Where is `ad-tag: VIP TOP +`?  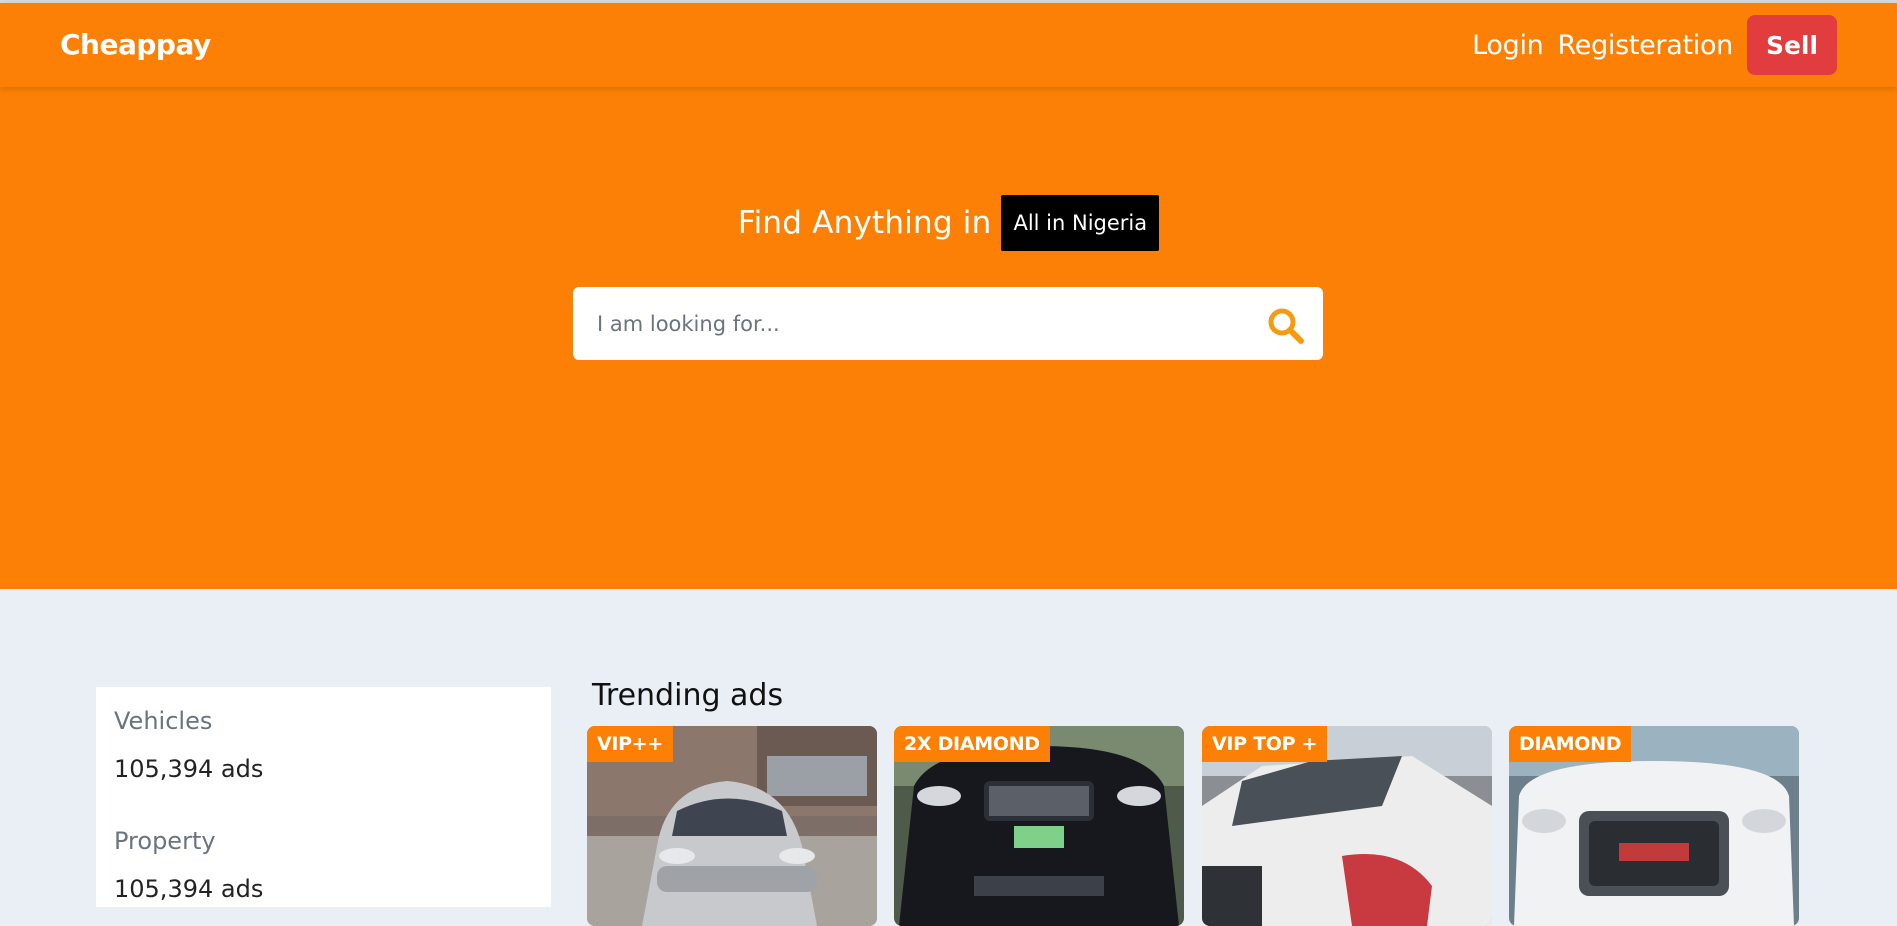
ad-tag: VIP TOP + is located at coordinates (1265, 744).